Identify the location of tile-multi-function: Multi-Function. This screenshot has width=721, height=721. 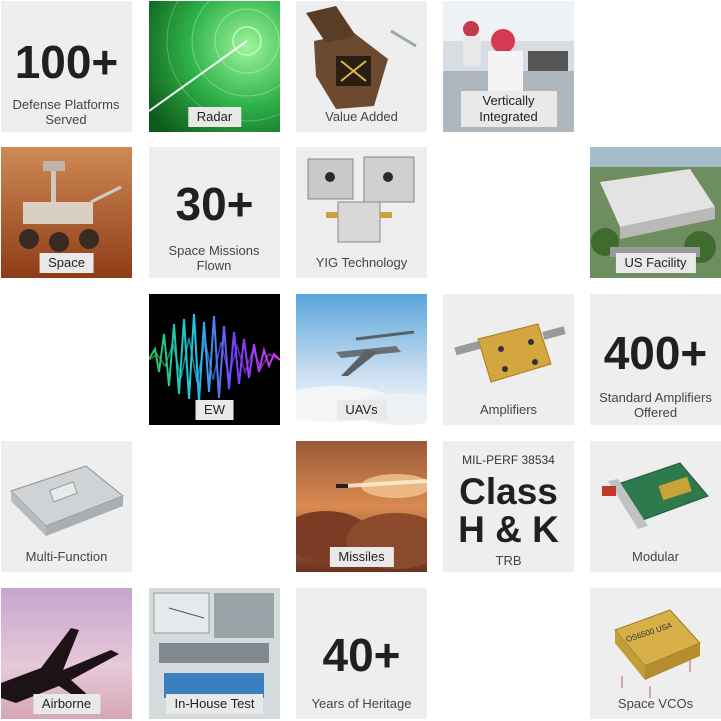
(66, 506).